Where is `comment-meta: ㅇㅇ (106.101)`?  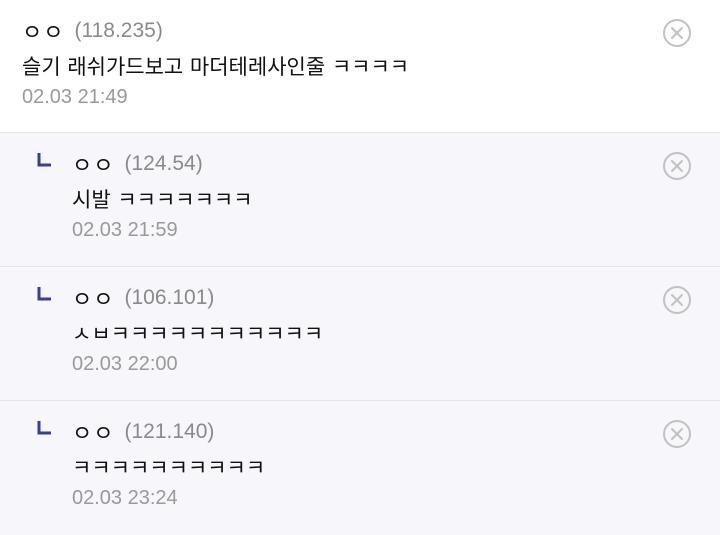
comment-meta: ㅇㅇ (106.101) is located at coordinates (396, 298).